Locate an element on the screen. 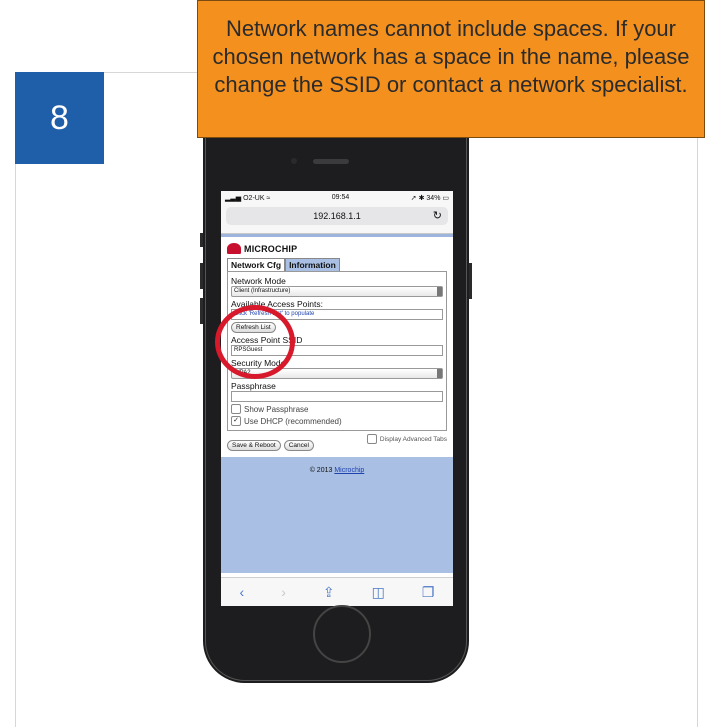 The height and width of the screenshot is (727, 723). front-camera-icon is located at coordinates (294, 161).